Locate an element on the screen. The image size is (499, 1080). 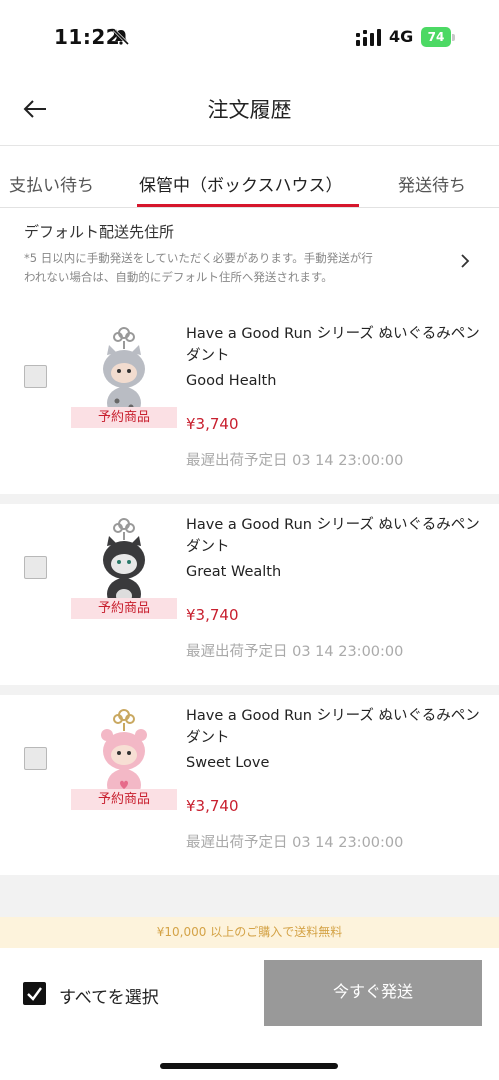
tab-awaiting-shipment: 発送待ち is located at coordinates (432, 183).